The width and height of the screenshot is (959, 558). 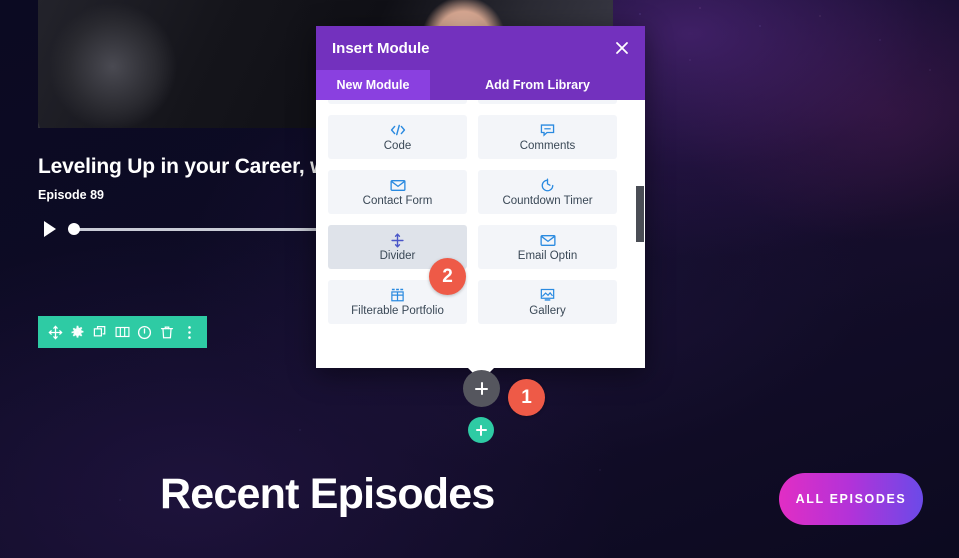 I want to click on close-icon, so click(x=622, y=48).